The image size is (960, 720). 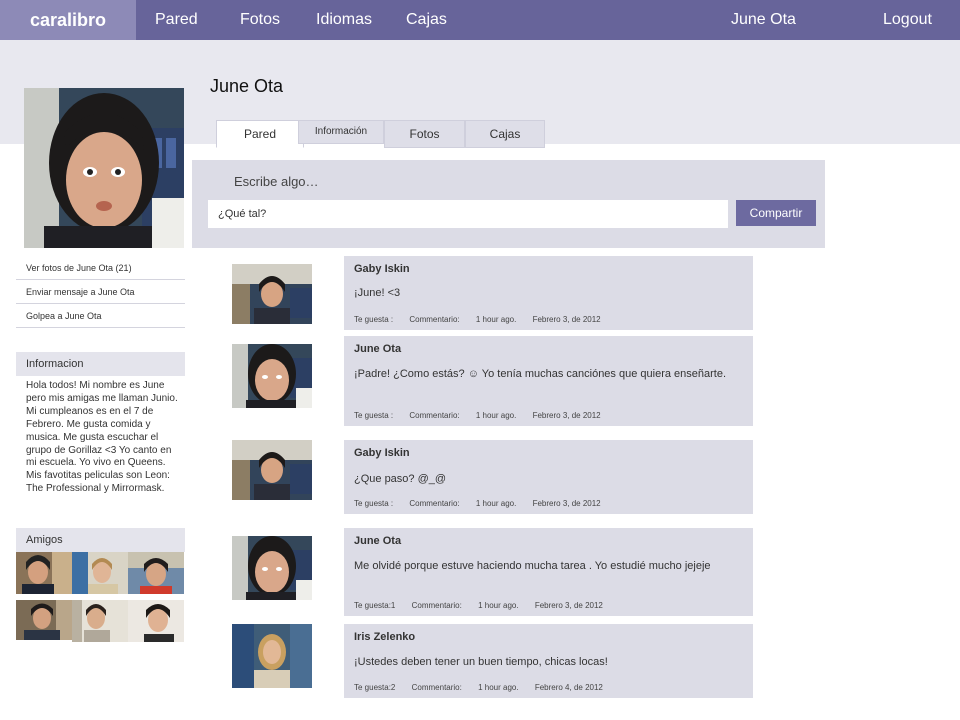 What do you see at coordinates (247, 86) in the screenshot?
I see `profile-name: June Ota` at bounding box center [247, 86].